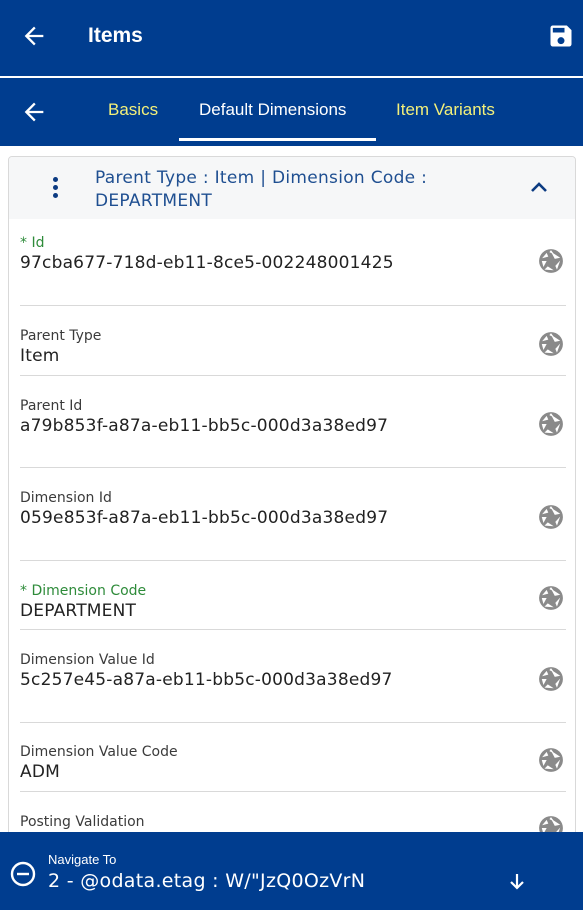 The image size is (583, 910). What do you see at coordinates (204, 426) in the screenshot?
I see `field-value: a79b853f-a87a-eb11-bb5c-000d3a38ed97` at bounding box center [204, 426].